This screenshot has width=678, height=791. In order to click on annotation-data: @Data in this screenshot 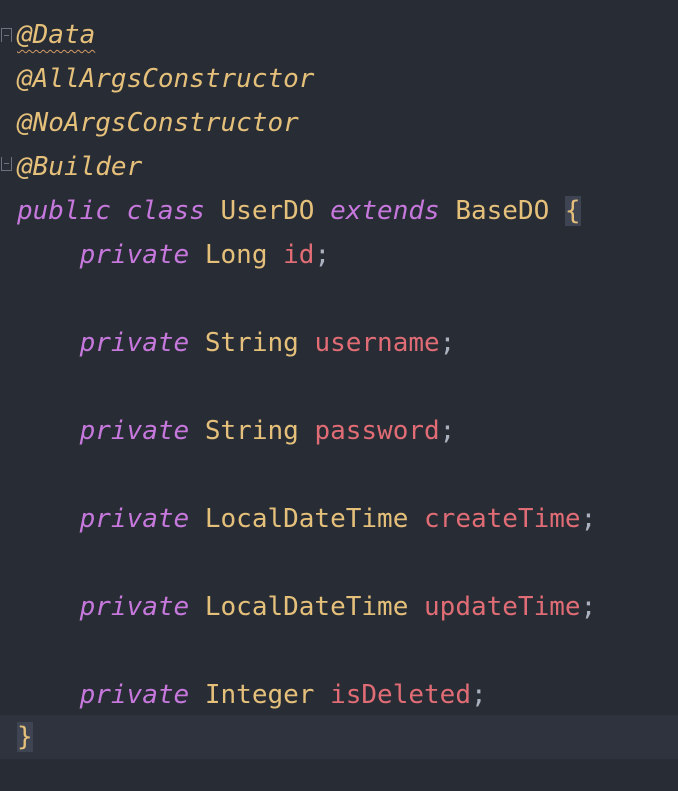, I will do `click(56, 35)`.